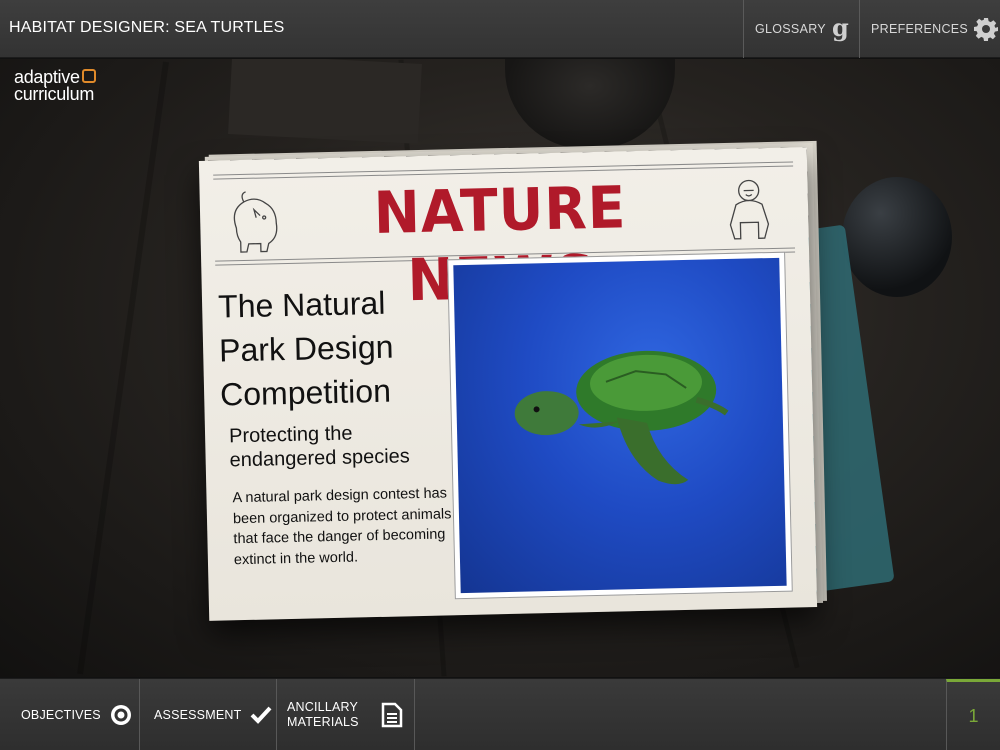 This screenshot has height=750, width=1000. I want to click on objectives-label: OBJECTIVES, so click(61, 715).